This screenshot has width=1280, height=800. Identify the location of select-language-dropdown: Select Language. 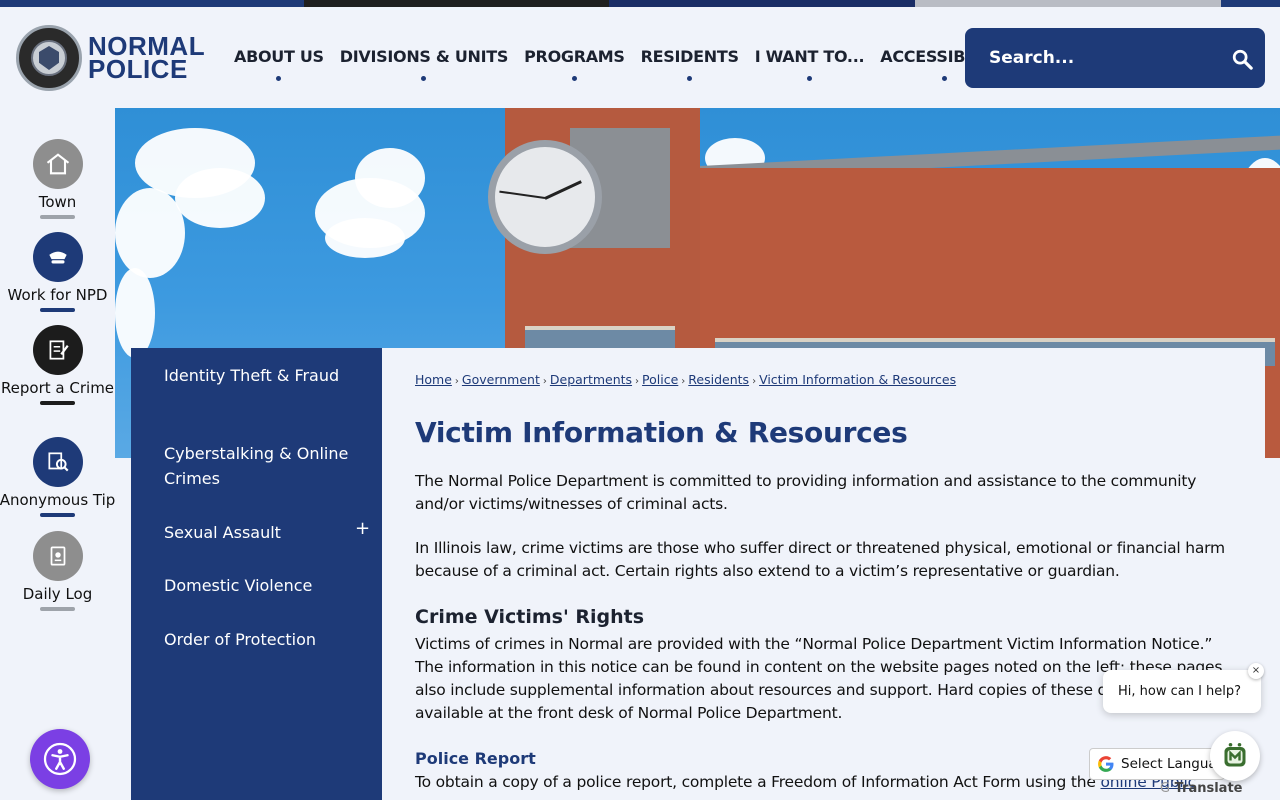
(1157, 764).